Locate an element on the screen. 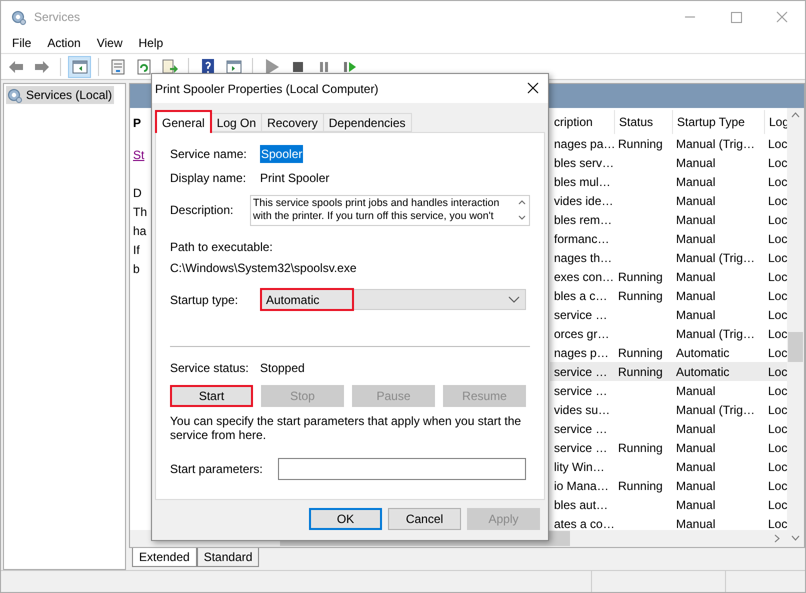 This screenshot has height=593, width=806. menu-item: Action is located at coordinates (64, 43).